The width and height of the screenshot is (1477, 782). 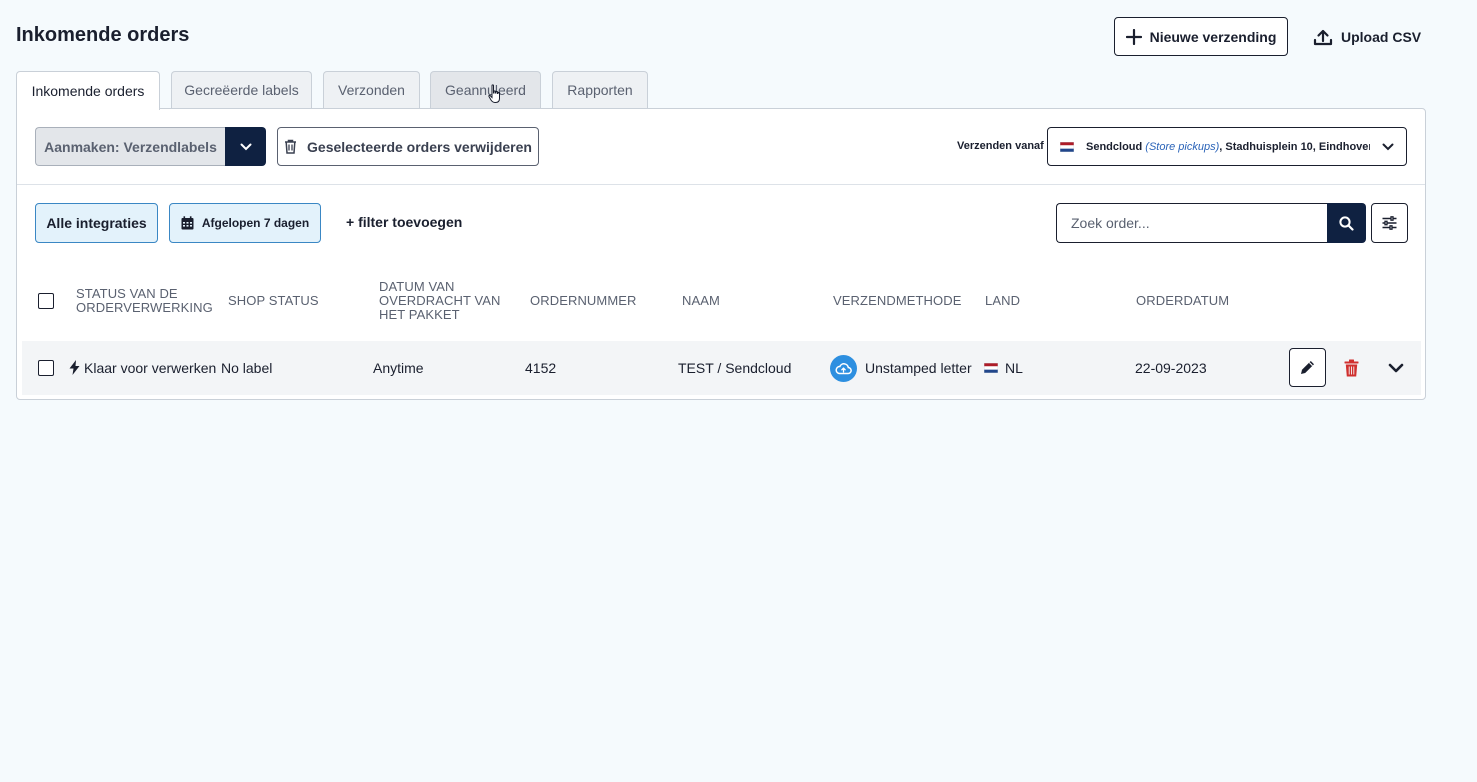 What do you see at coordinates (440, 300) in the screenshot?
I see `column-header-handover-date: DATUM VAN OVERDRACHT VAN HET PAKKET` at bounding box center [440, 300].